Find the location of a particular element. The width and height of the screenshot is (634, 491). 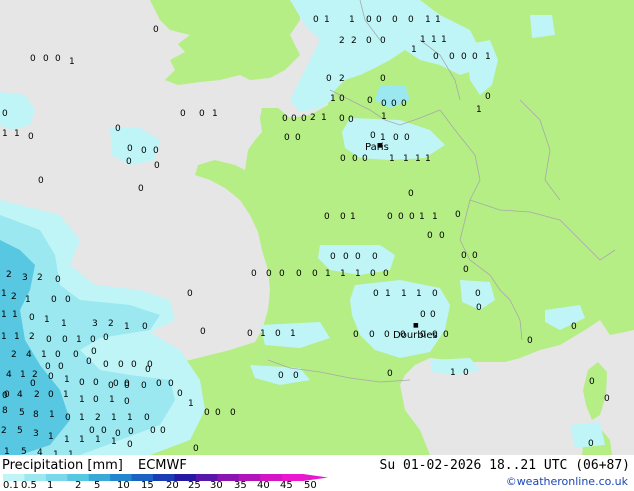

valid-time: Su 01-02-2026 18..21 UTC (06+87) is located at coordinates (504, 465).